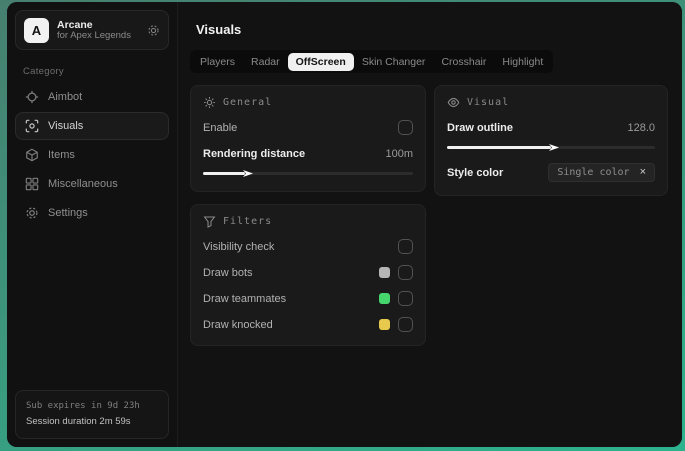 The width and height of the screenshot is (685, 451). I want to click on sidebar-item-label: Aimbot, so click(65, 97).